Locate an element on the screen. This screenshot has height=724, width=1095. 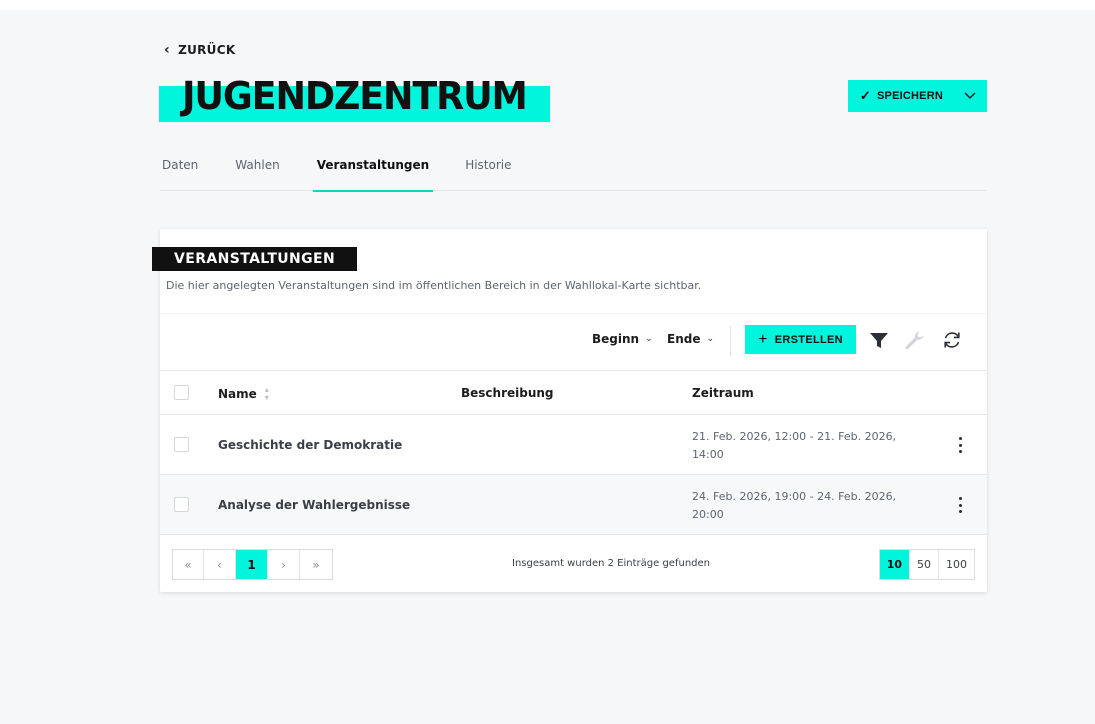
sort-ende-label: Ende is located at coordinates (684, 339).